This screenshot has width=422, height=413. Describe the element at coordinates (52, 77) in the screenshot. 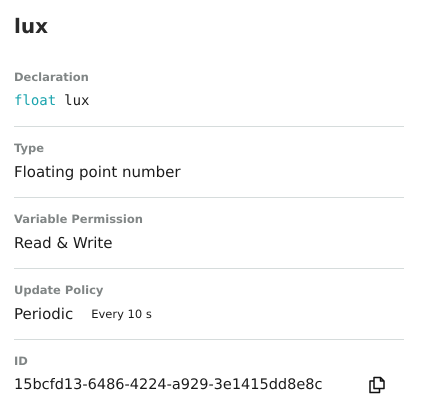

I see `field-label: Declaration` at that location.